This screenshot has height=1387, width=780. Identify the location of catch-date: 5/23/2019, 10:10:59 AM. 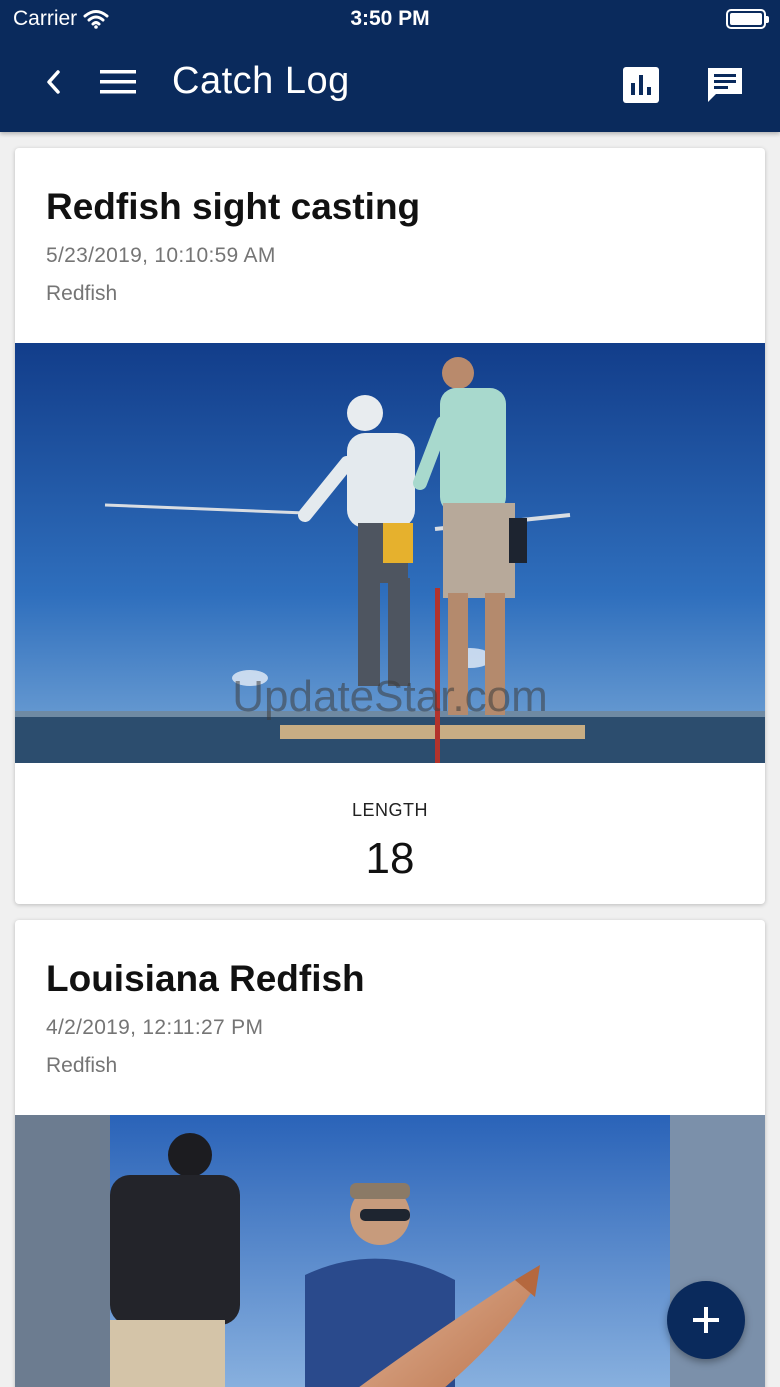
(161, 255).